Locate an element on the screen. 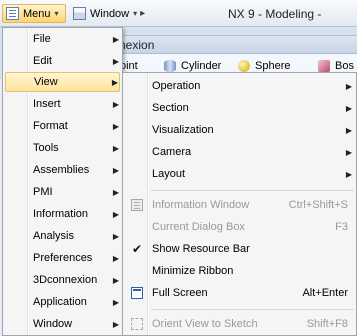  submenu-item-full-screen: Full Screen Alt+Enter is located at coordinates (240, 293).